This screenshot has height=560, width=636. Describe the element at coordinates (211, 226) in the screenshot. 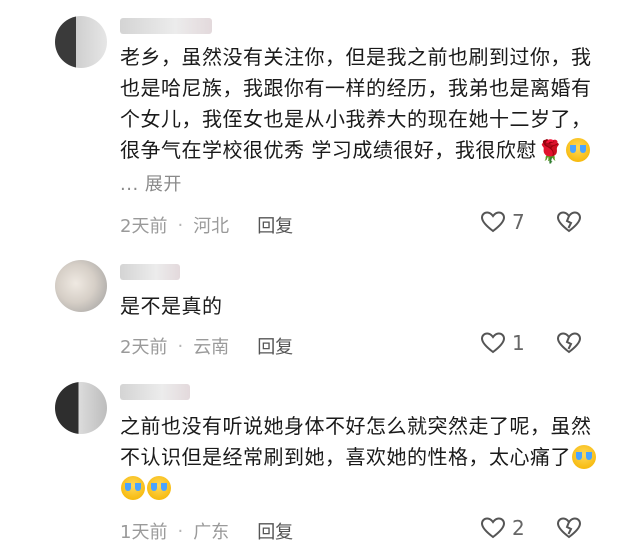

I see `comment-location: 河北` at that location.